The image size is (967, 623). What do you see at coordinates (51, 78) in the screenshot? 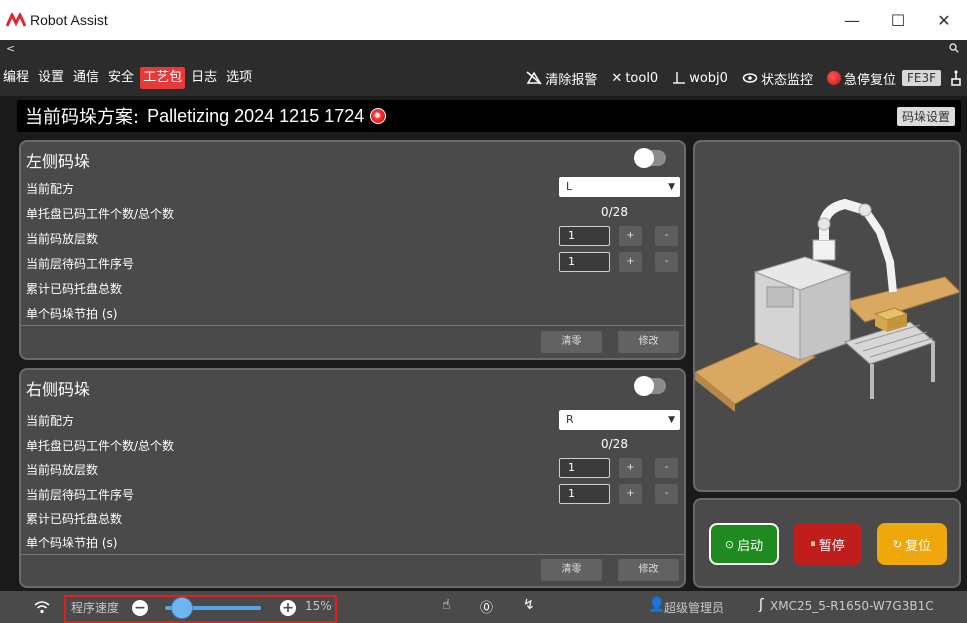
I see `menu-settings: 设置` at bounding box center [51, 78].